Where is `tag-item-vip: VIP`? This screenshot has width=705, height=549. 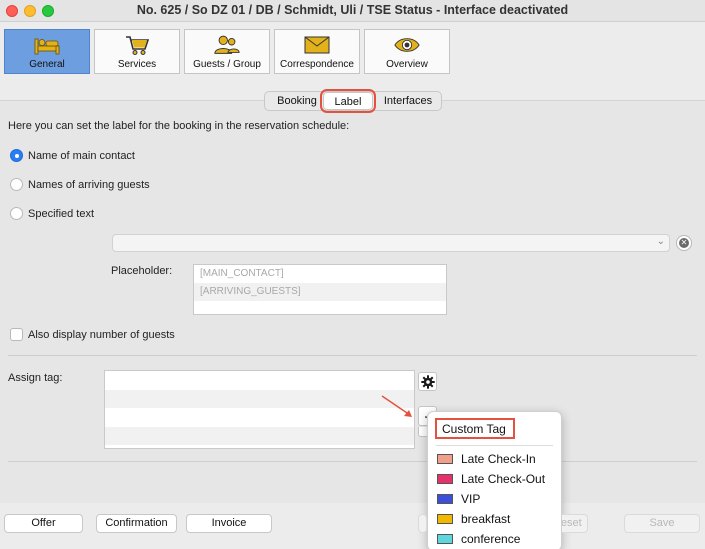 tag-item-vip: VIP is located at coordinates (458, 499).